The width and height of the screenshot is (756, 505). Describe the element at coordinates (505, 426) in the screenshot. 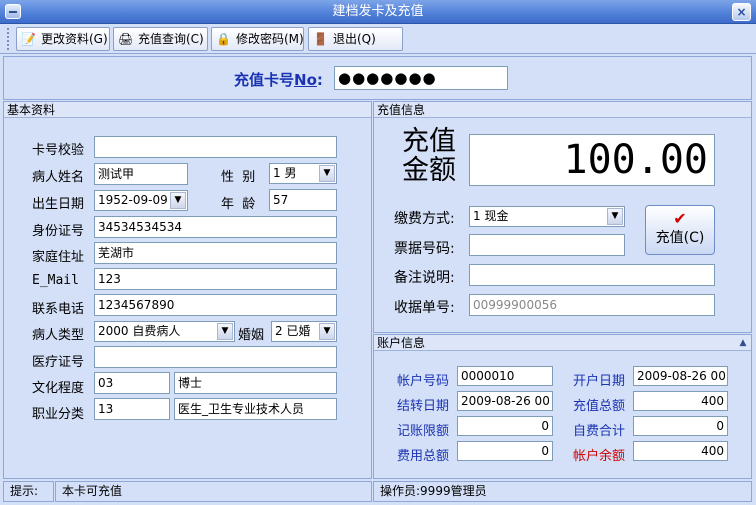

I see `credit-limit-field: 0` at that location.